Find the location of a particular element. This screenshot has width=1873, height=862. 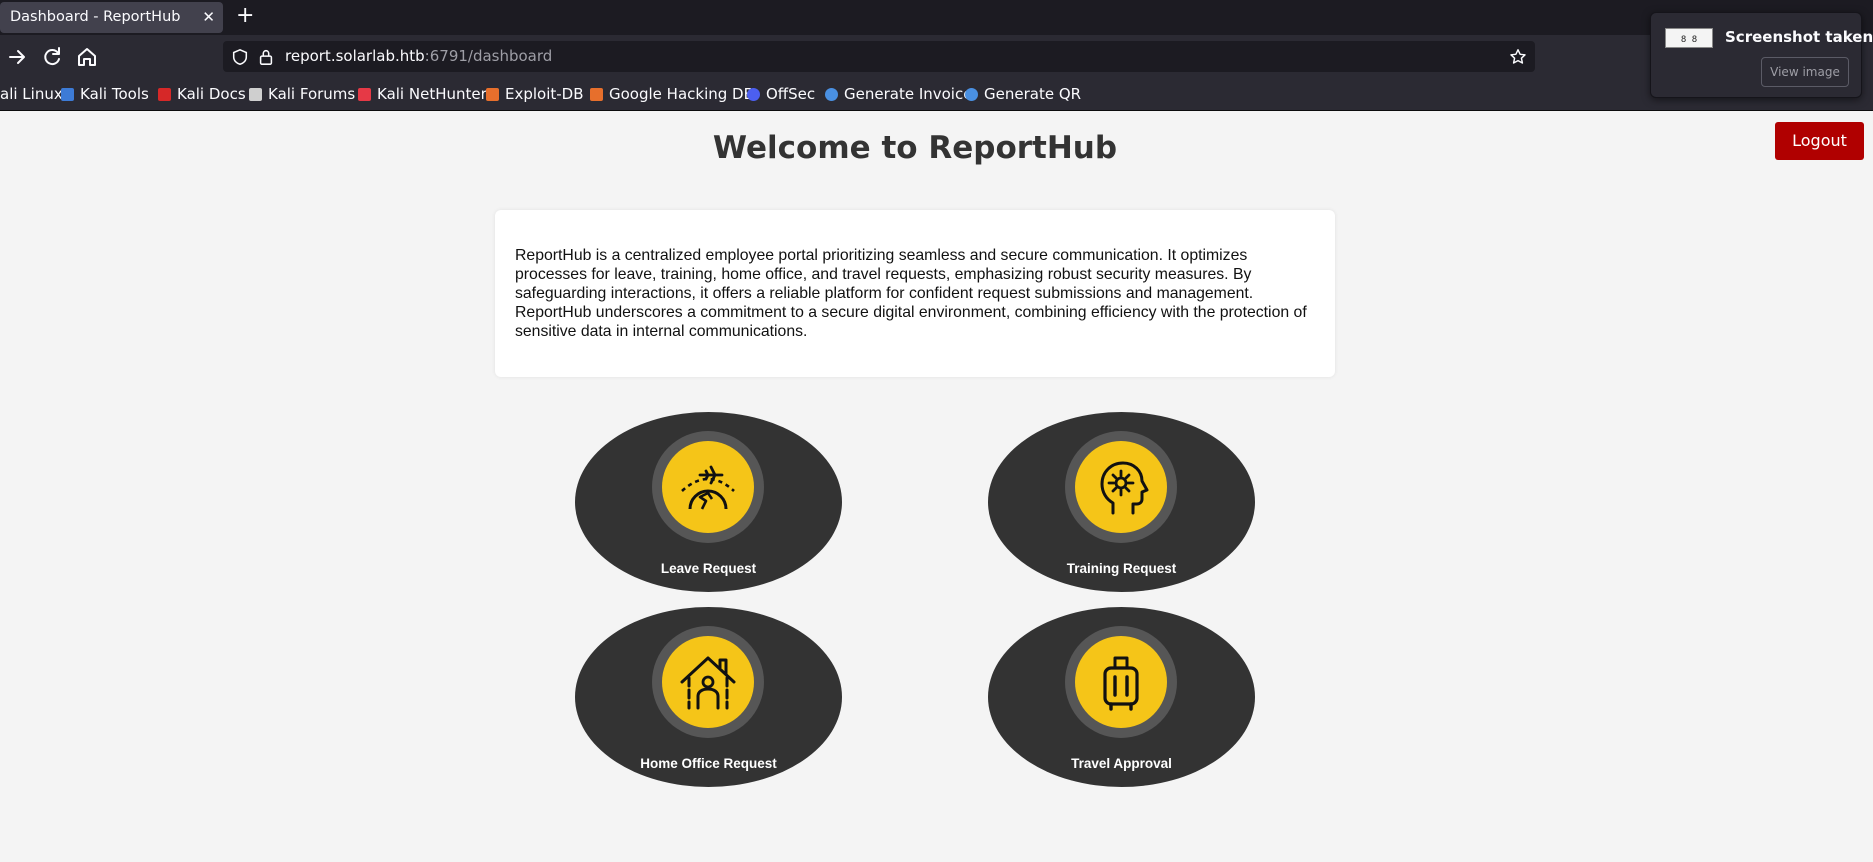

house-person-icon is located at coordinates (708, 683).